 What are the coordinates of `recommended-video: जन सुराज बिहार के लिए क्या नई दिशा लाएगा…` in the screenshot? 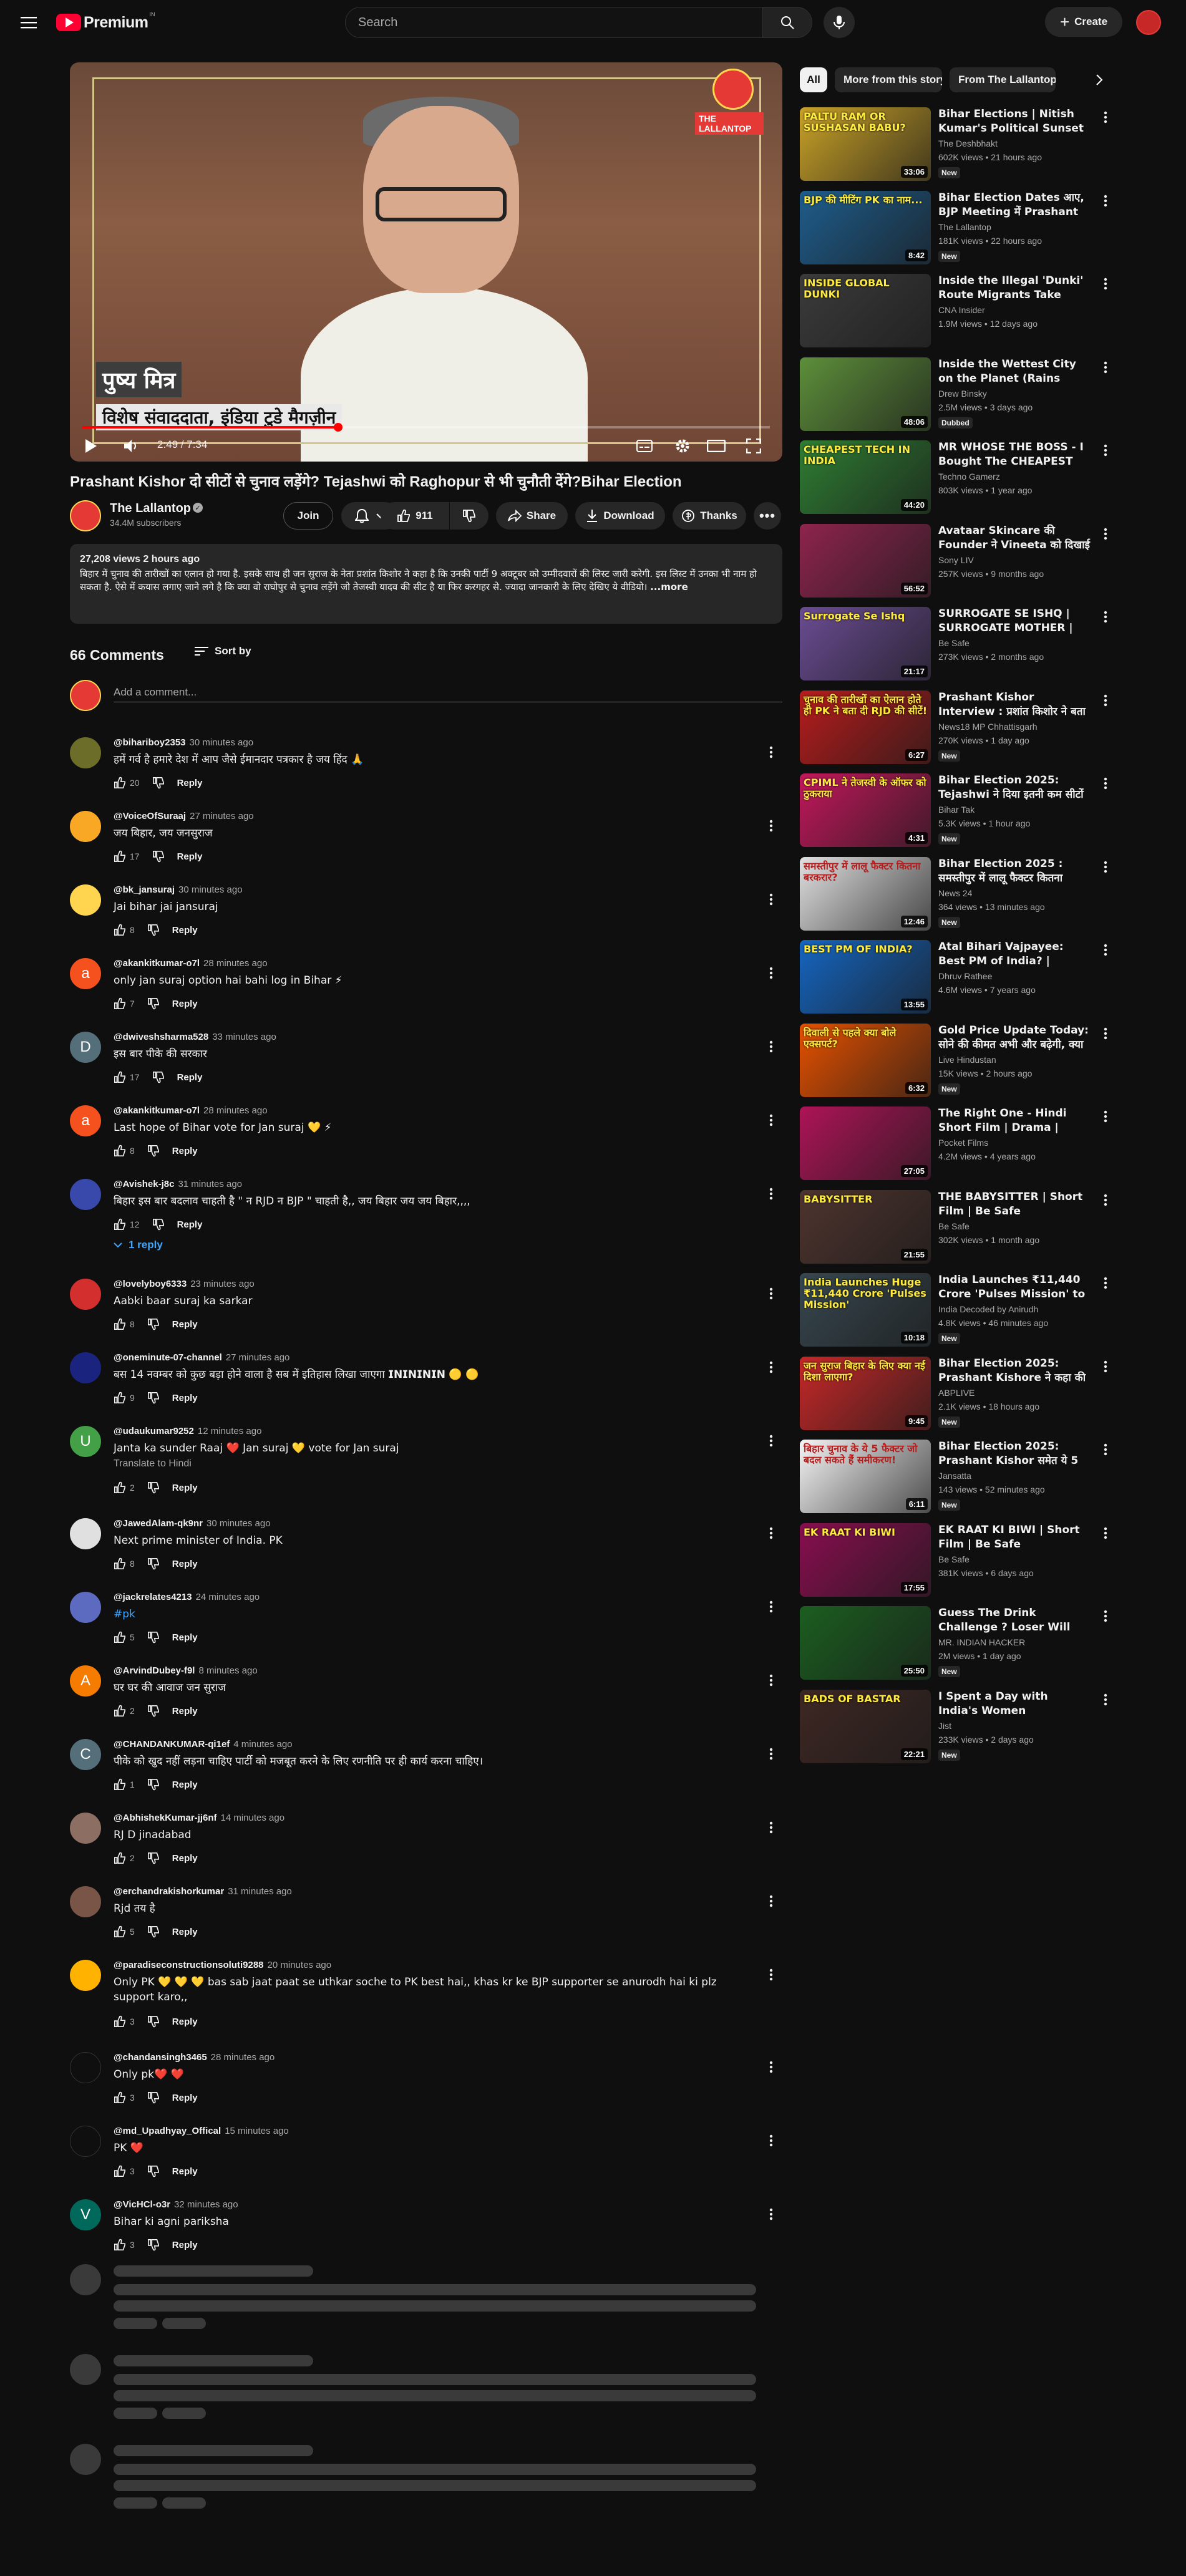 It's located at (956, 1397).